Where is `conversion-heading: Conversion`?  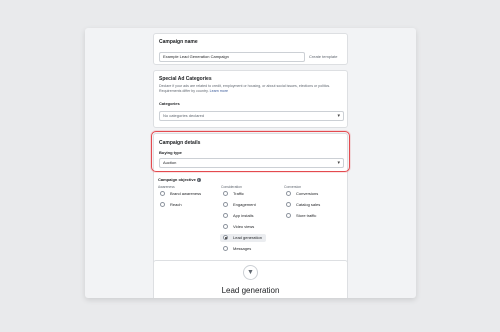
conversion-heading: Conversion is located at coordinates (293, 187).